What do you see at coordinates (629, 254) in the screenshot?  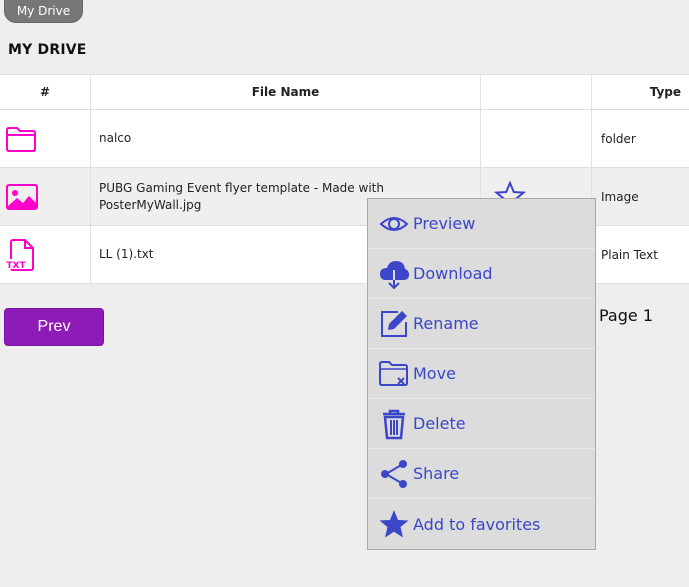 I see `file-type: Plain Text` at bounding box center [629, 254].